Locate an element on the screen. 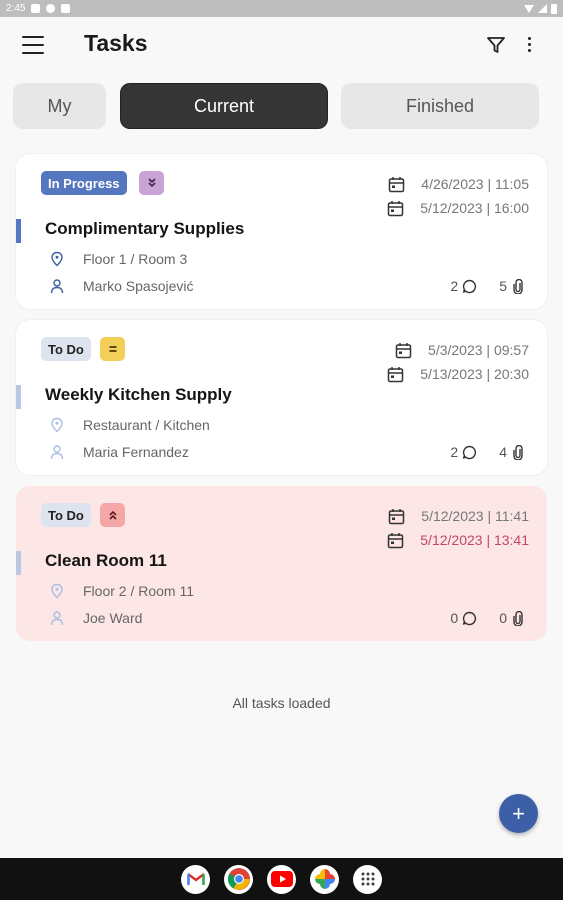  more-options-icon is located at coordinates (529, 46).